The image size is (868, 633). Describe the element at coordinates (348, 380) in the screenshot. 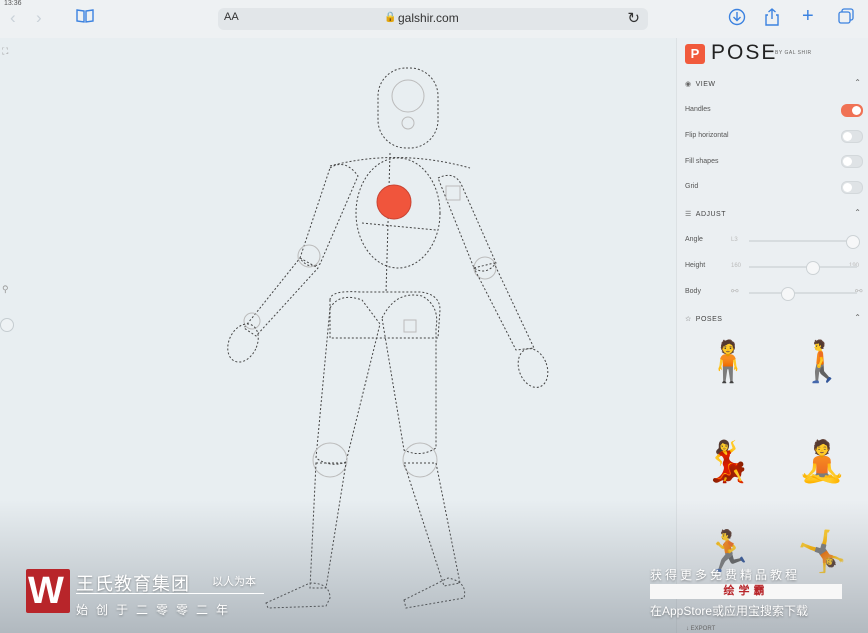

I see `left-thigh` at that location.